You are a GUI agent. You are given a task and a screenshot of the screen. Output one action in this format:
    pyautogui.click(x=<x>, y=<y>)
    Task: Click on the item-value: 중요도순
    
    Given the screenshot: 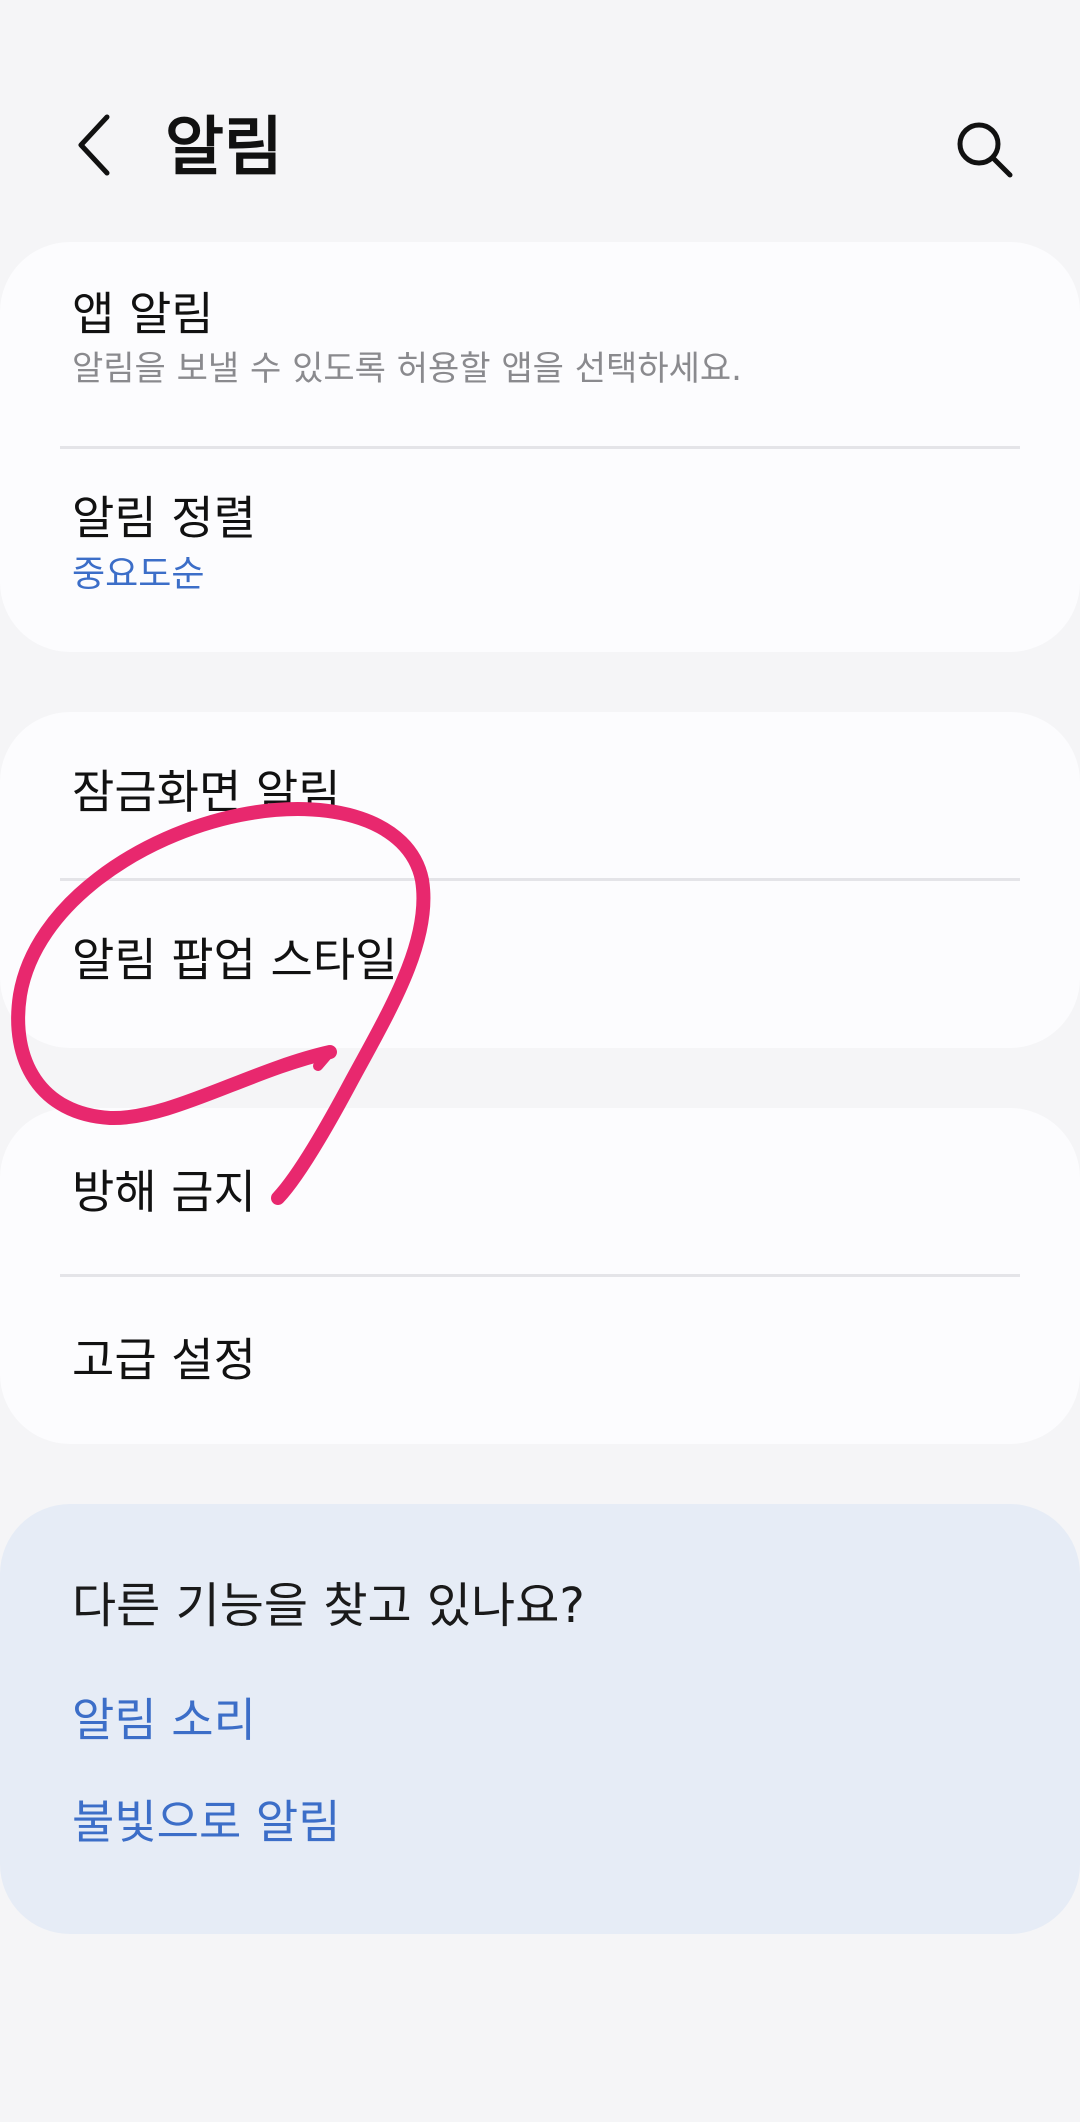 What is the action you would take?
    pyautogui.click(x=138, y=574)
    